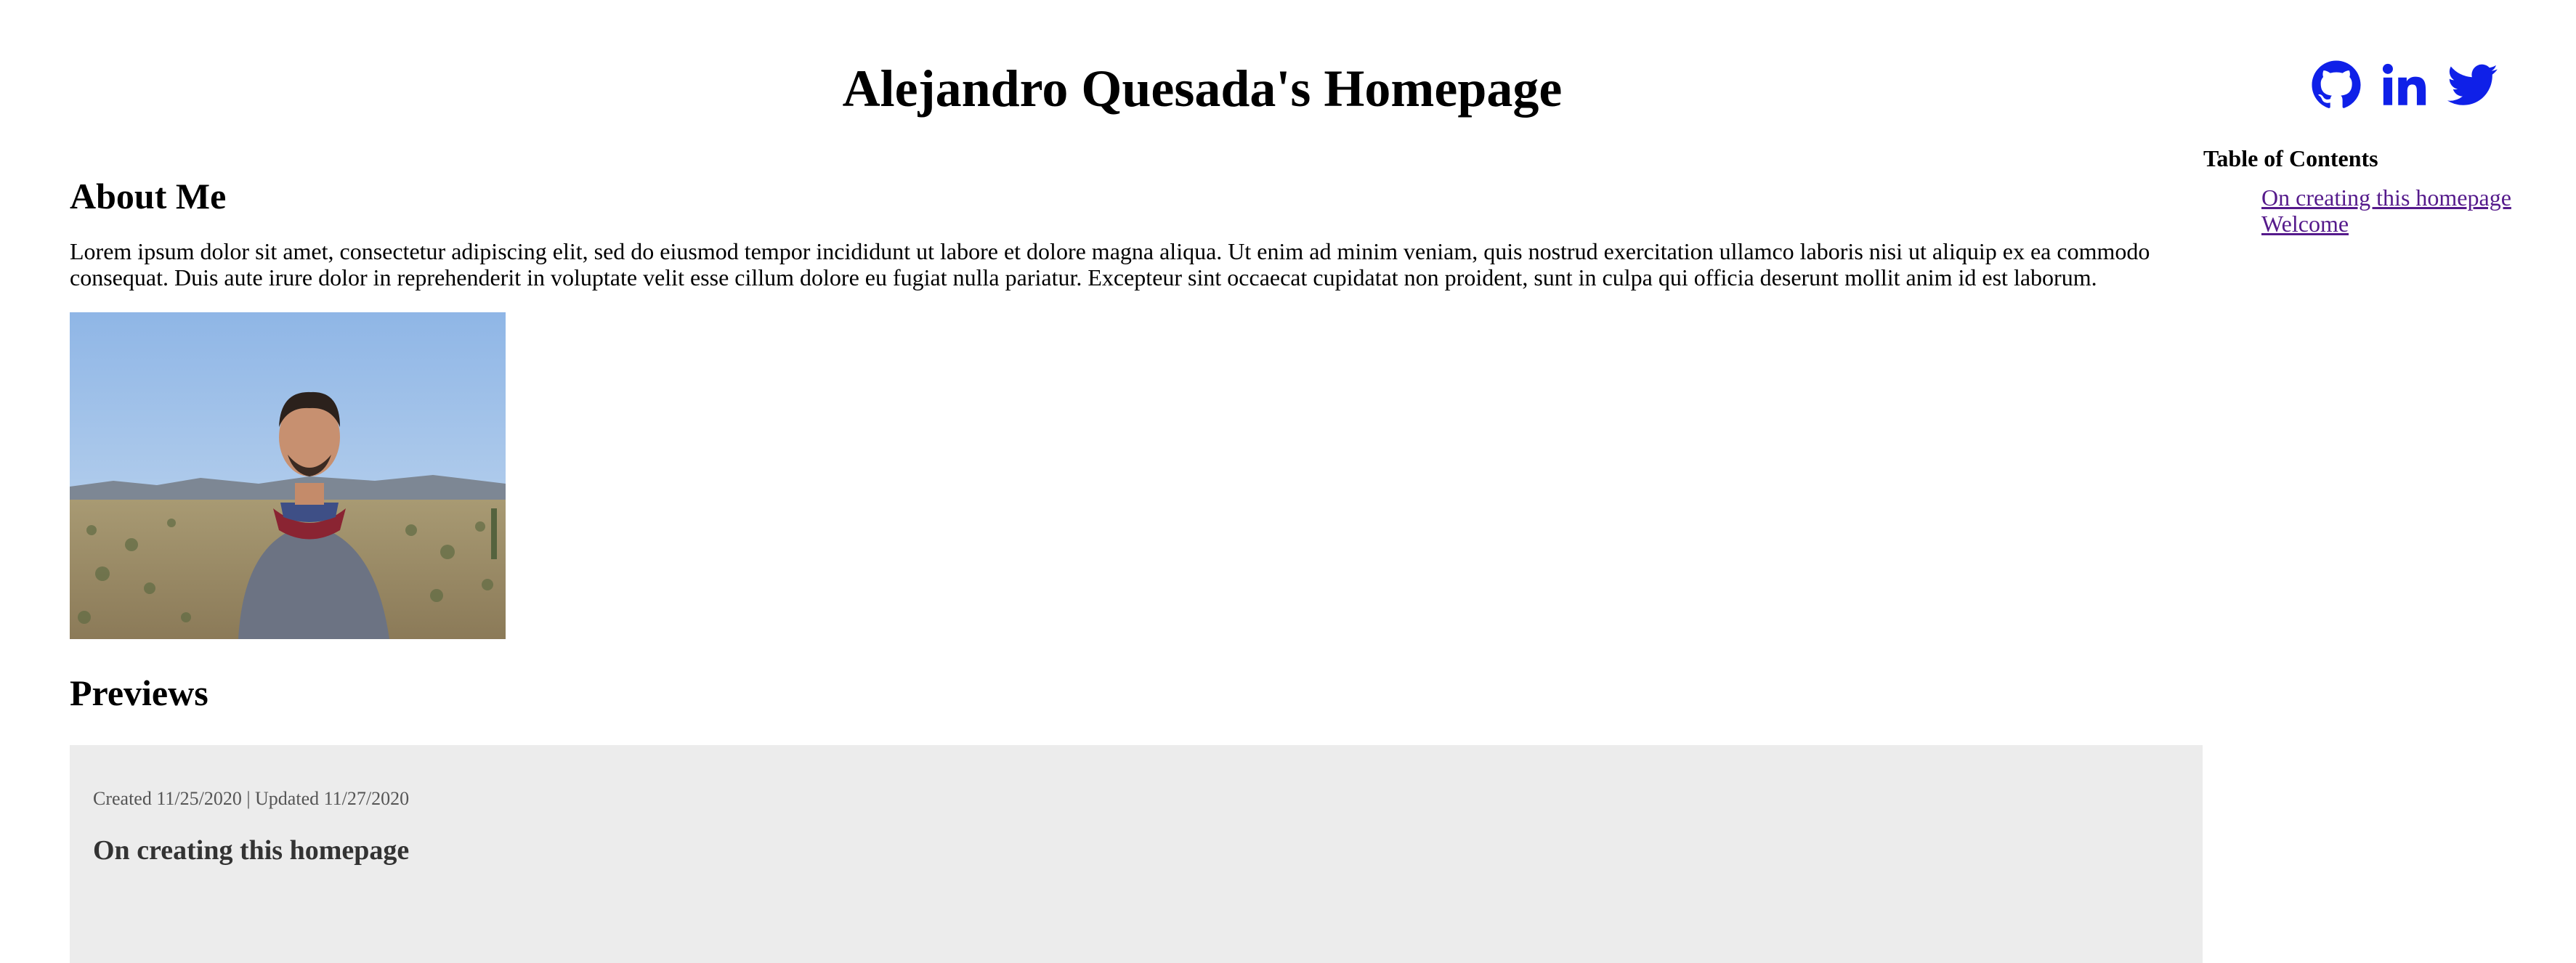  I want to click on github-icon, so click(2336, 84).